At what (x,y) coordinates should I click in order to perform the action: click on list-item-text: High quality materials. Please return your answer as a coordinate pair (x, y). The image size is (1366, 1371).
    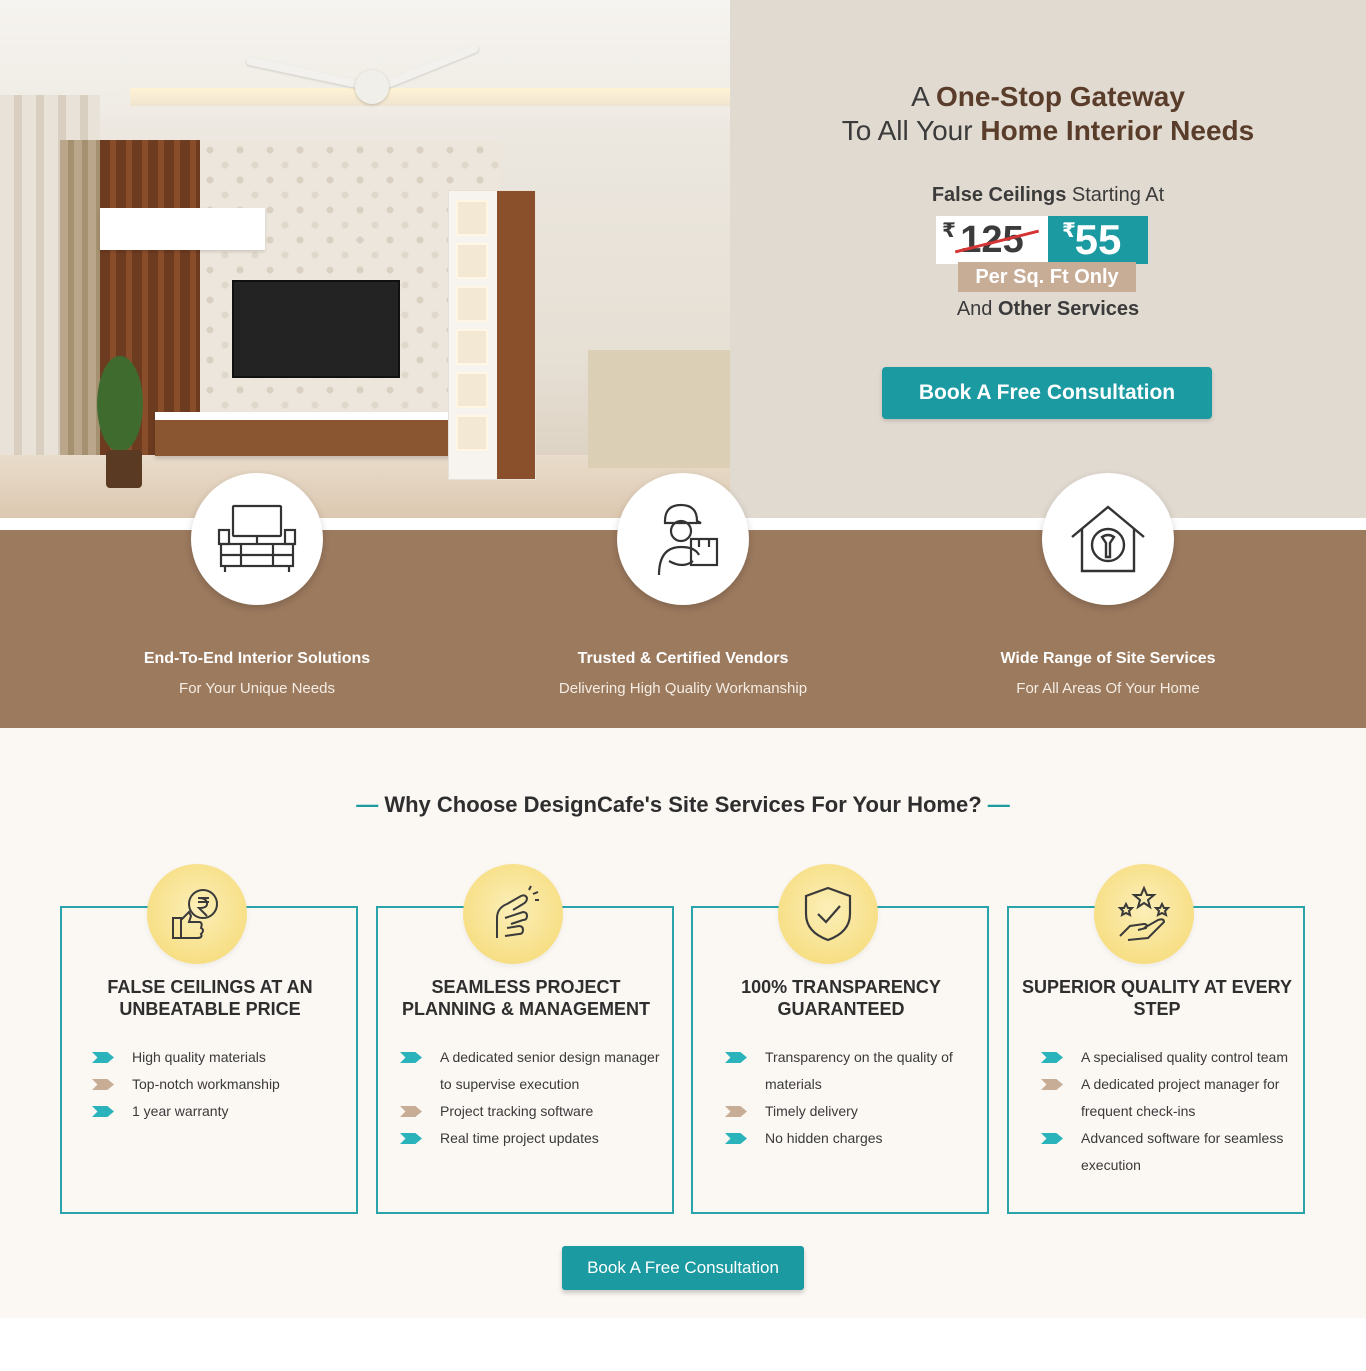
    Looking at the image, I should click on (199, 1057).